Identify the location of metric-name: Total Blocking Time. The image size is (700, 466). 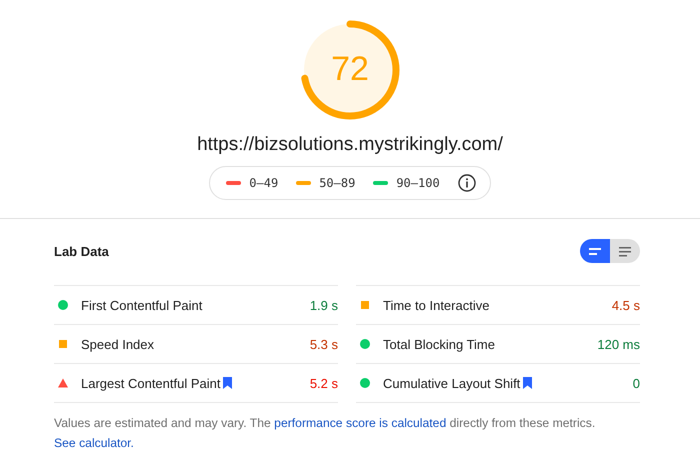
(439, 344).